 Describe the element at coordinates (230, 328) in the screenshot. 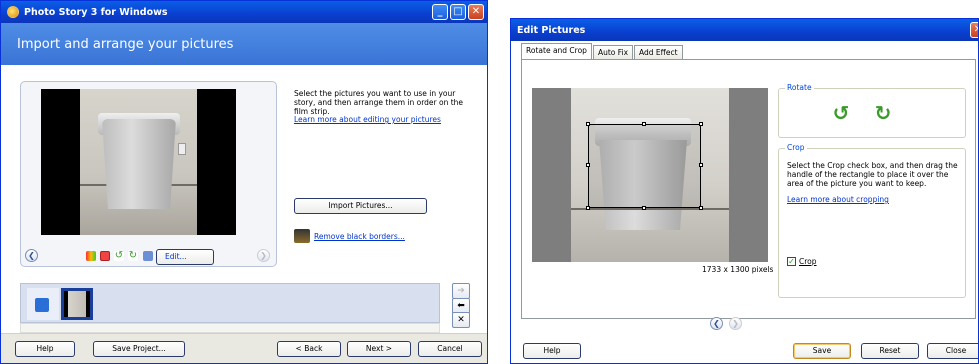

I see `film-strip-scrollbar` at that location.